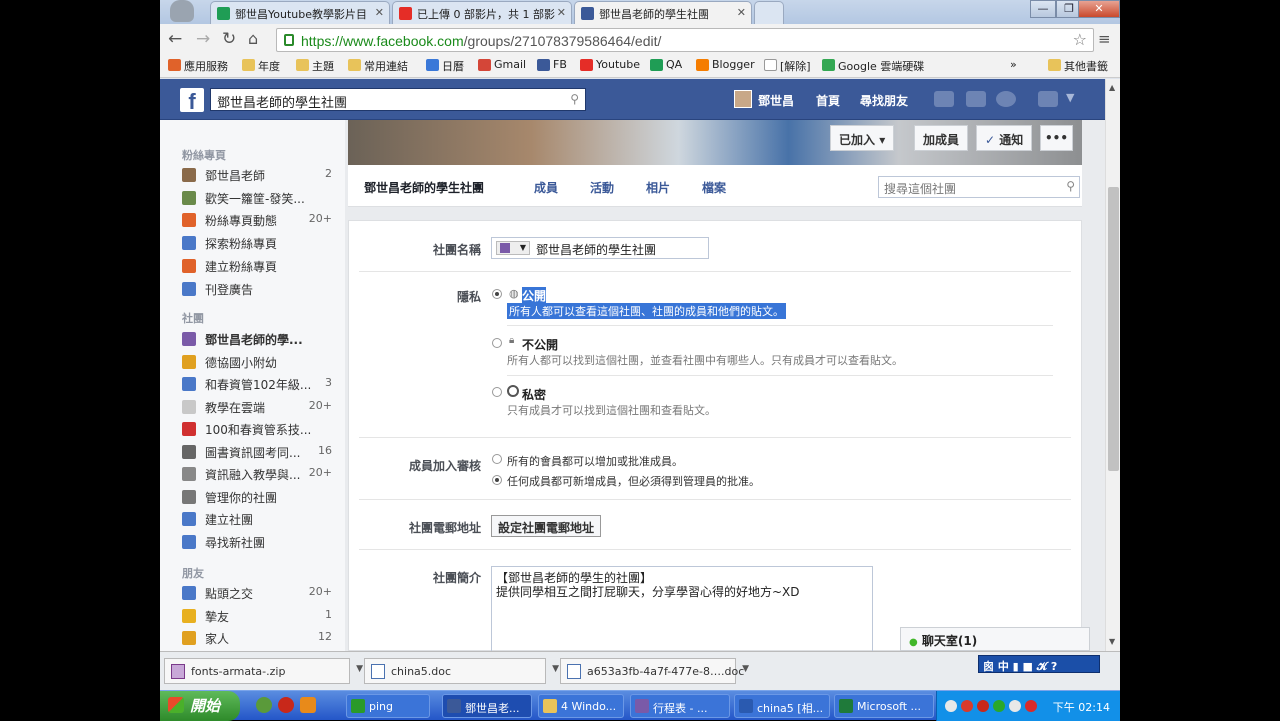  What do you see at coordinates (769, 12) in the screenshot?
I see `new-tab-button` at bounding box center [769, 12].